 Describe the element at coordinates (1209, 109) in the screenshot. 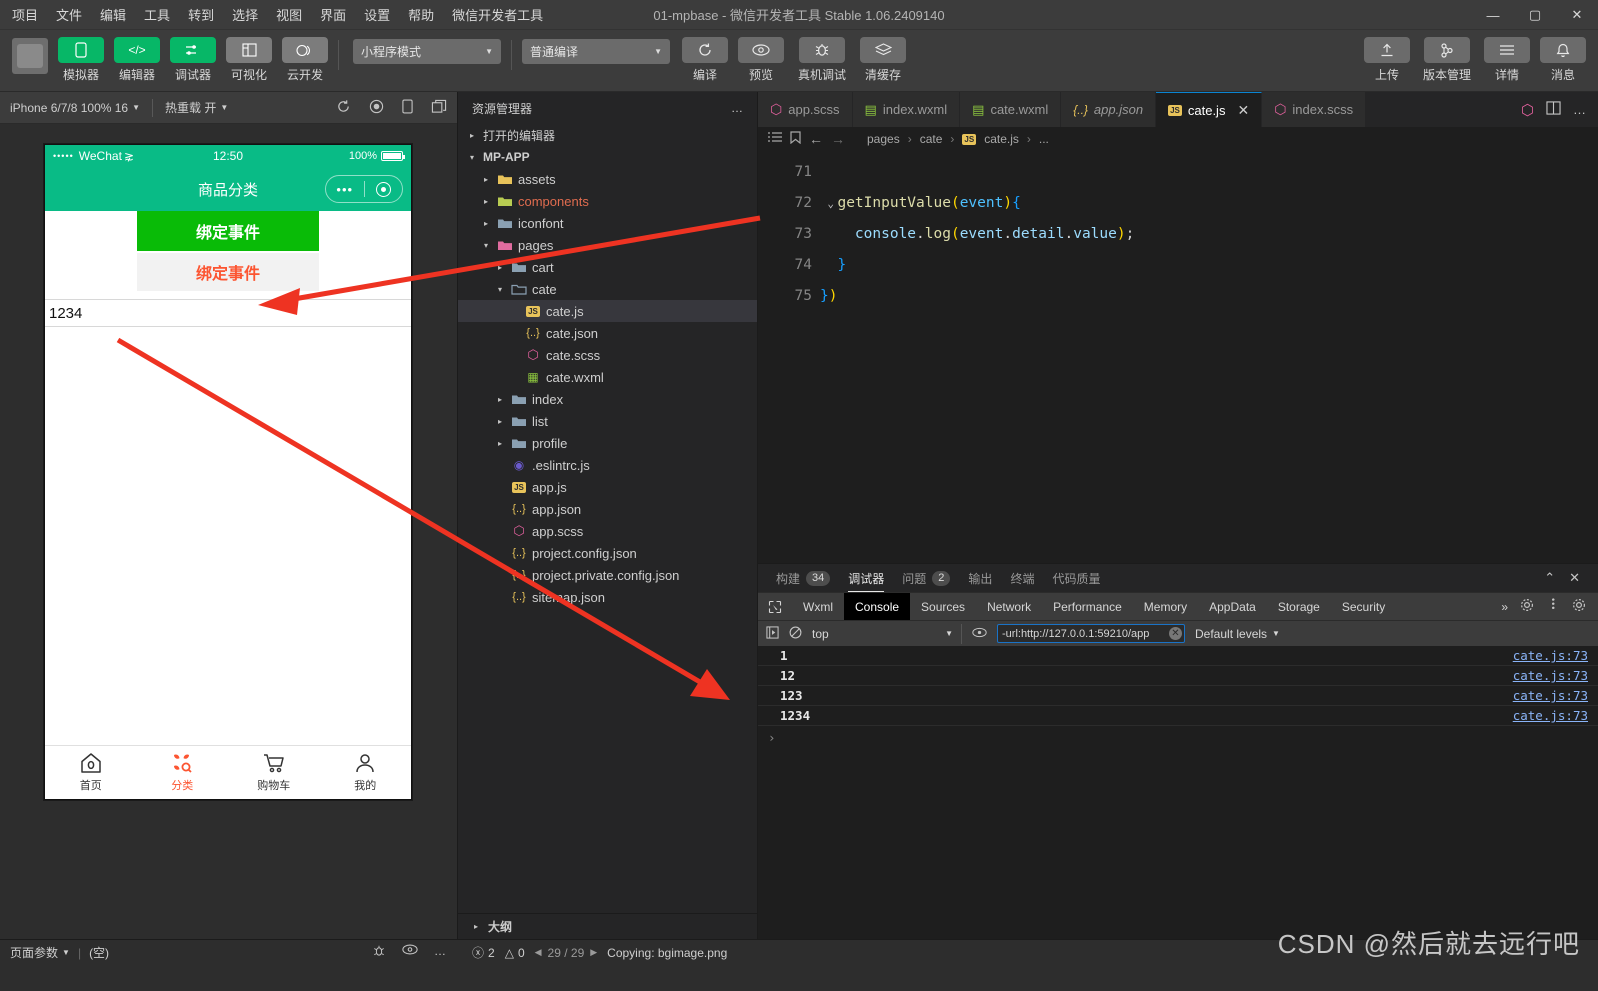

I see `editor-tab-cate-js: JS cate.js ✕` at that location.